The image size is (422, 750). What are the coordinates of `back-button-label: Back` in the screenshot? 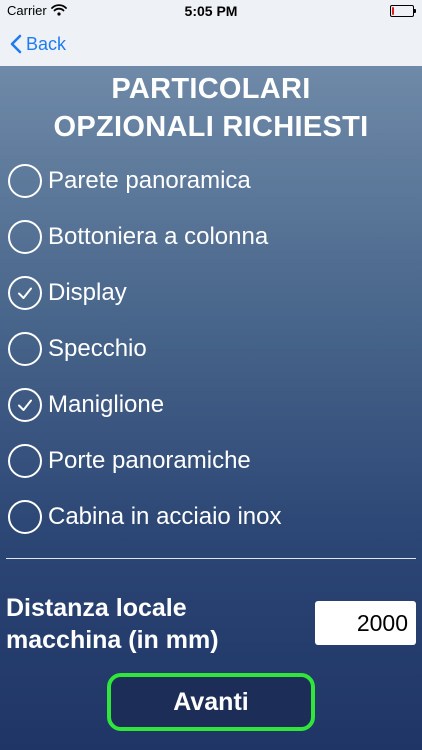 It's located at (46, 43).